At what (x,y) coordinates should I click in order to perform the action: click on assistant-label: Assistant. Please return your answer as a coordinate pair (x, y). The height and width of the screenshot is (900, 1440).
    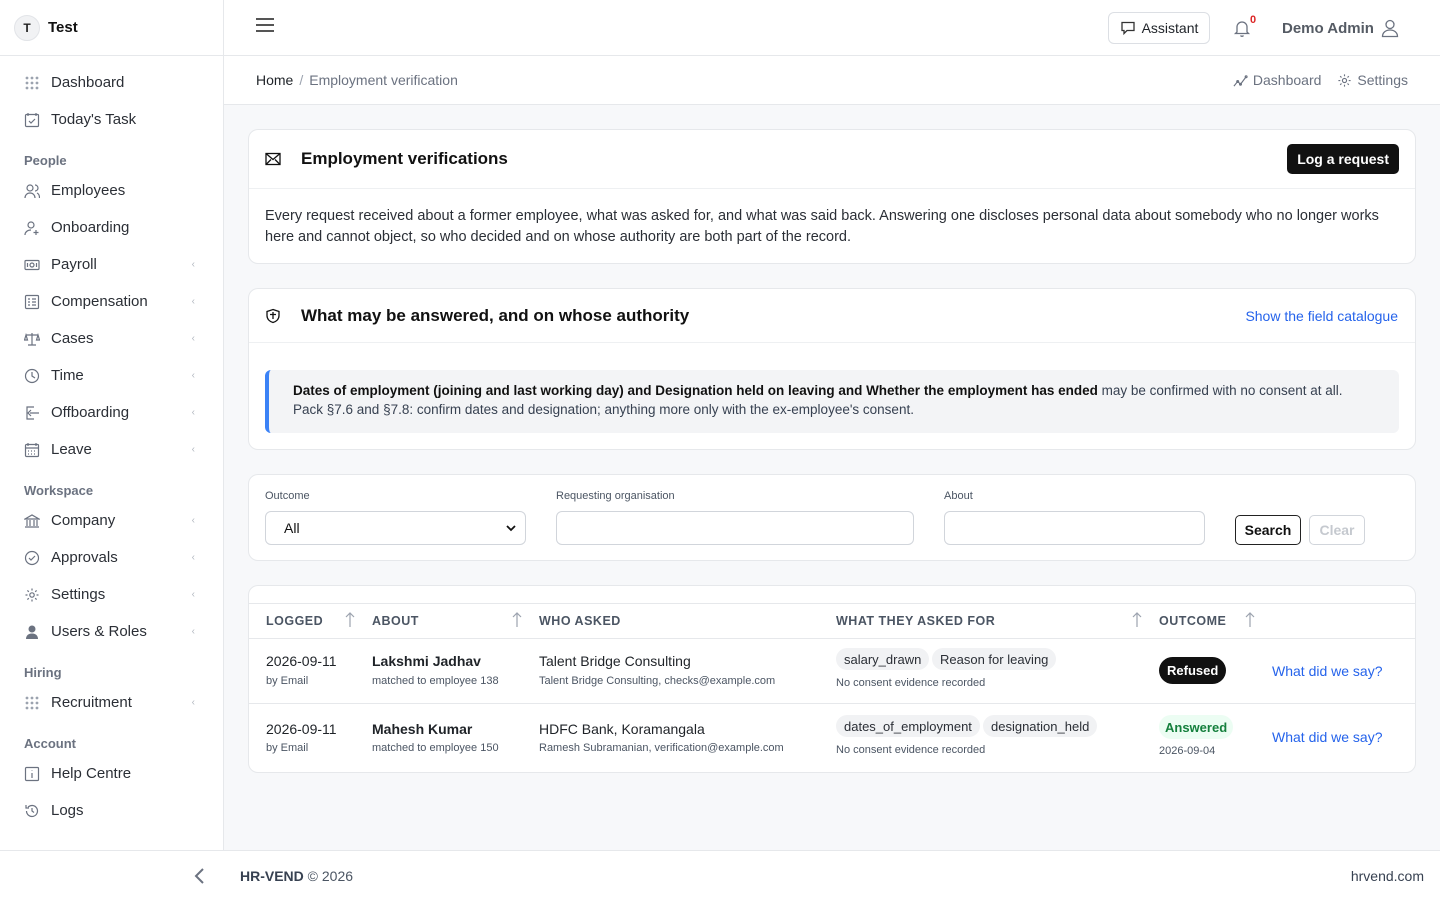
    Looking at the image, I should click on (1170, 28).